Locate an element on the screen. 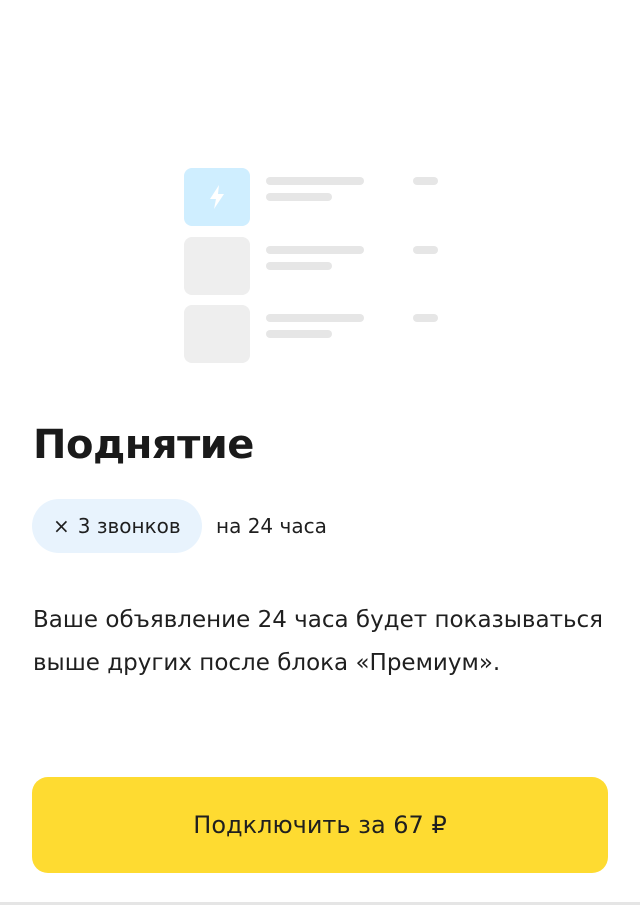 The width and height of the screenshot is (640, 905). boost-illustration is located at coordinates (314, 268).